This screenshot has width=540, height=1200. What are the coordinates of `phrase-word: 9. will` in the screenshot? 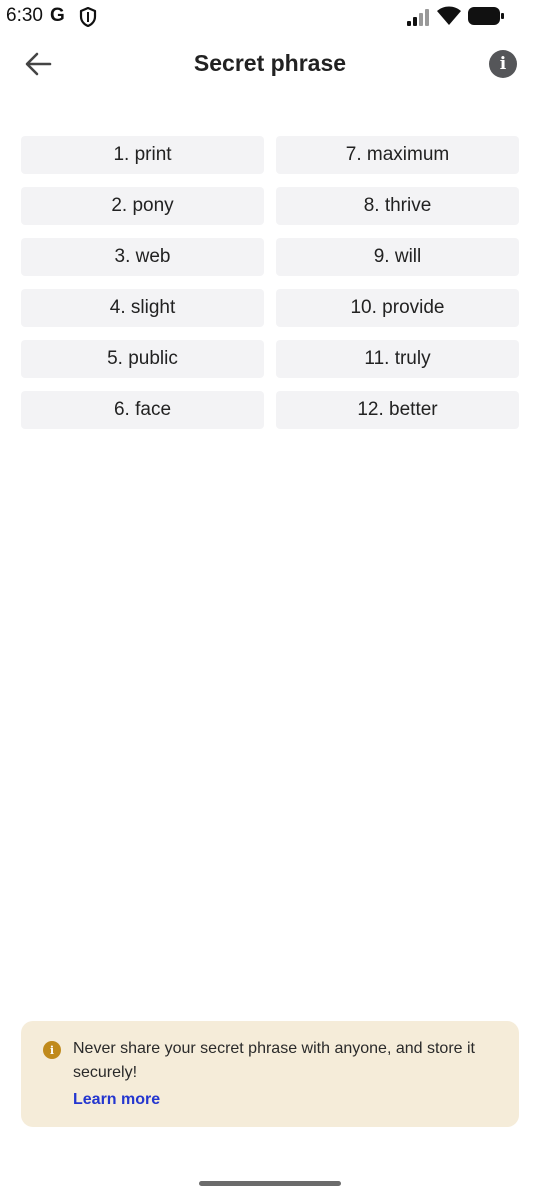 It's located at (397, 257).